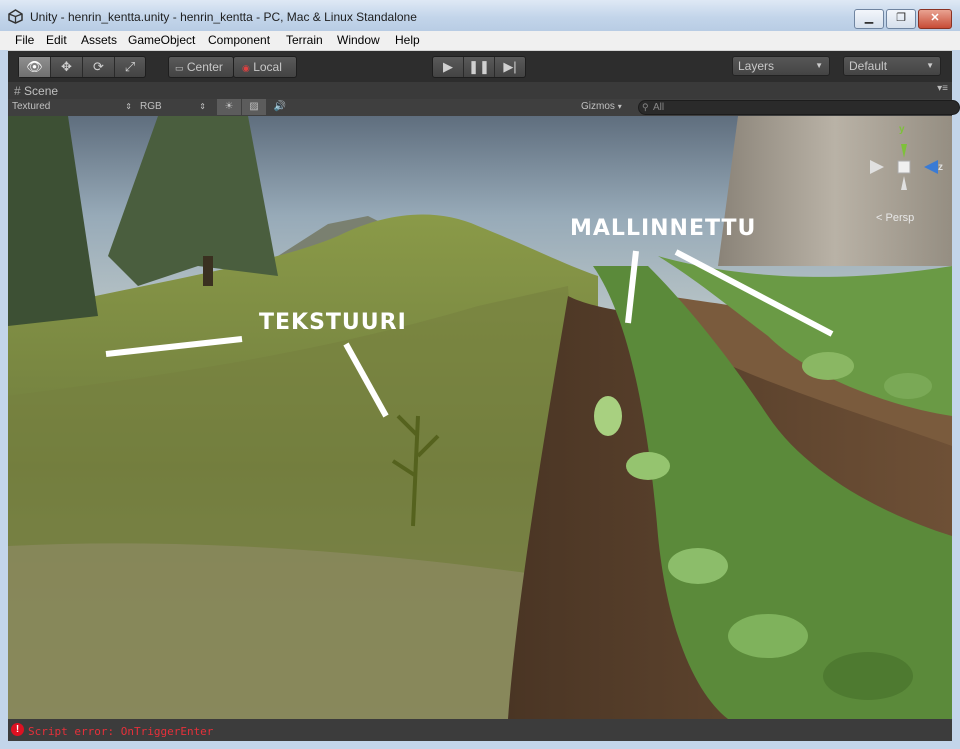 This screenshot has width=960, height=749. What do you see at coordinates (663, 228) in the screenshot?
I see `annotation-model-label: MALLINNETTU` at bounding box center [663, 228].